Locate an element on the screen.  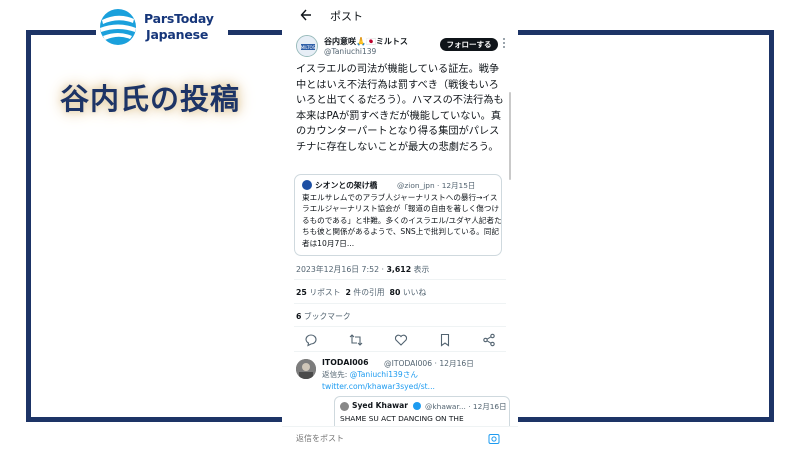
headline-title: 谷内氏の投稿 is located at coordinates (150, 99).